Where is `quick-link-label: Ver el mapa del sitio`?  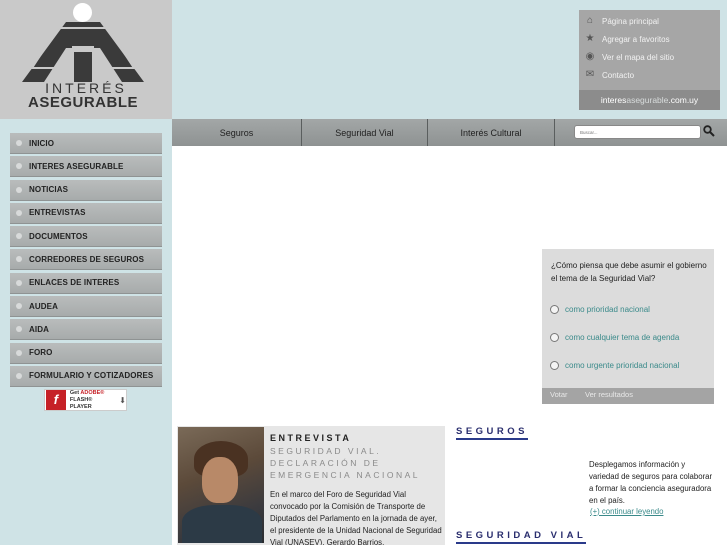
quick-link-label: Ver el mapa del sitio is located at coordinates (638, 57).